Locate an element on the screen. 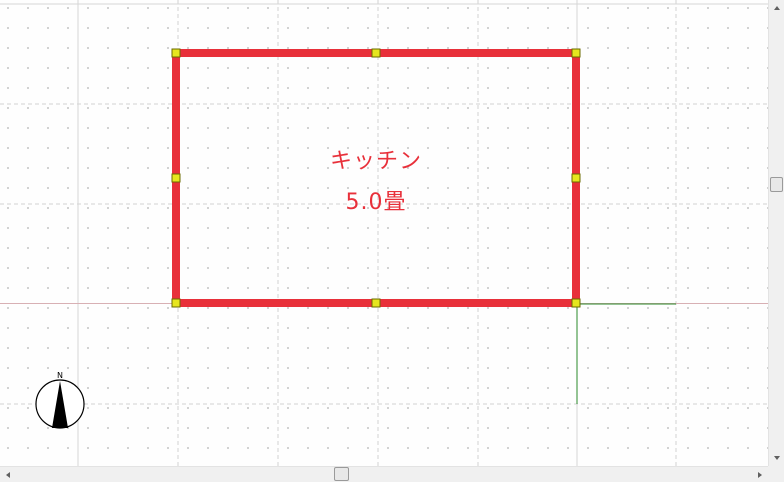  handle-bottom-left is located at coordinates (176, 303).